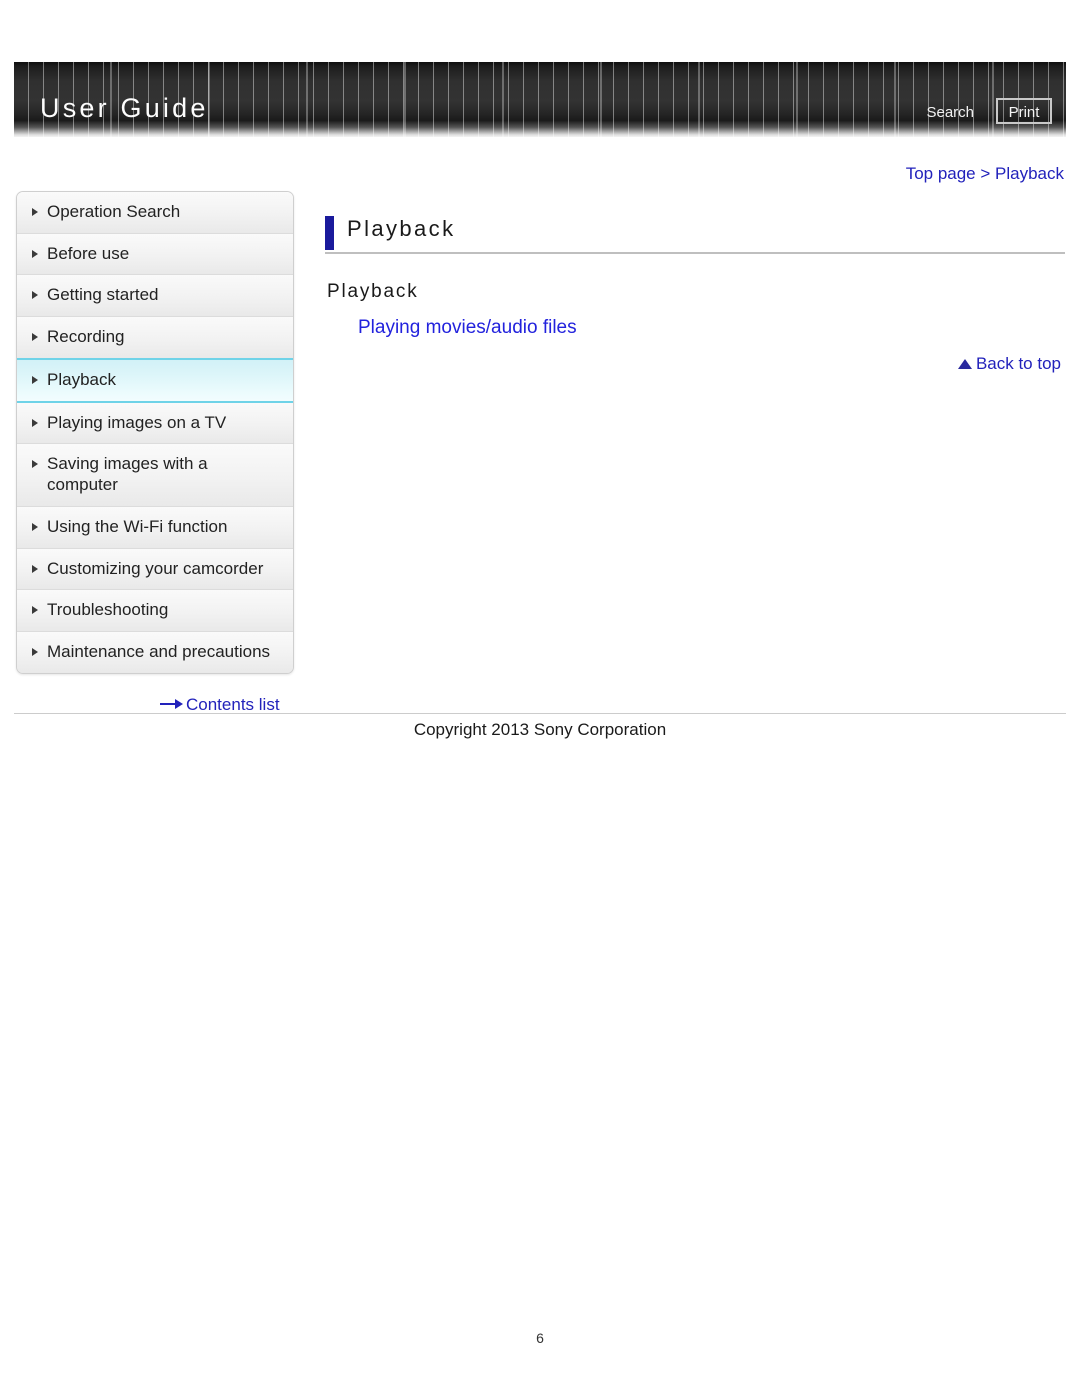 The height and width of the screenshot is (1397, 1080). I want to click on footer-divider, so click(540, 713).